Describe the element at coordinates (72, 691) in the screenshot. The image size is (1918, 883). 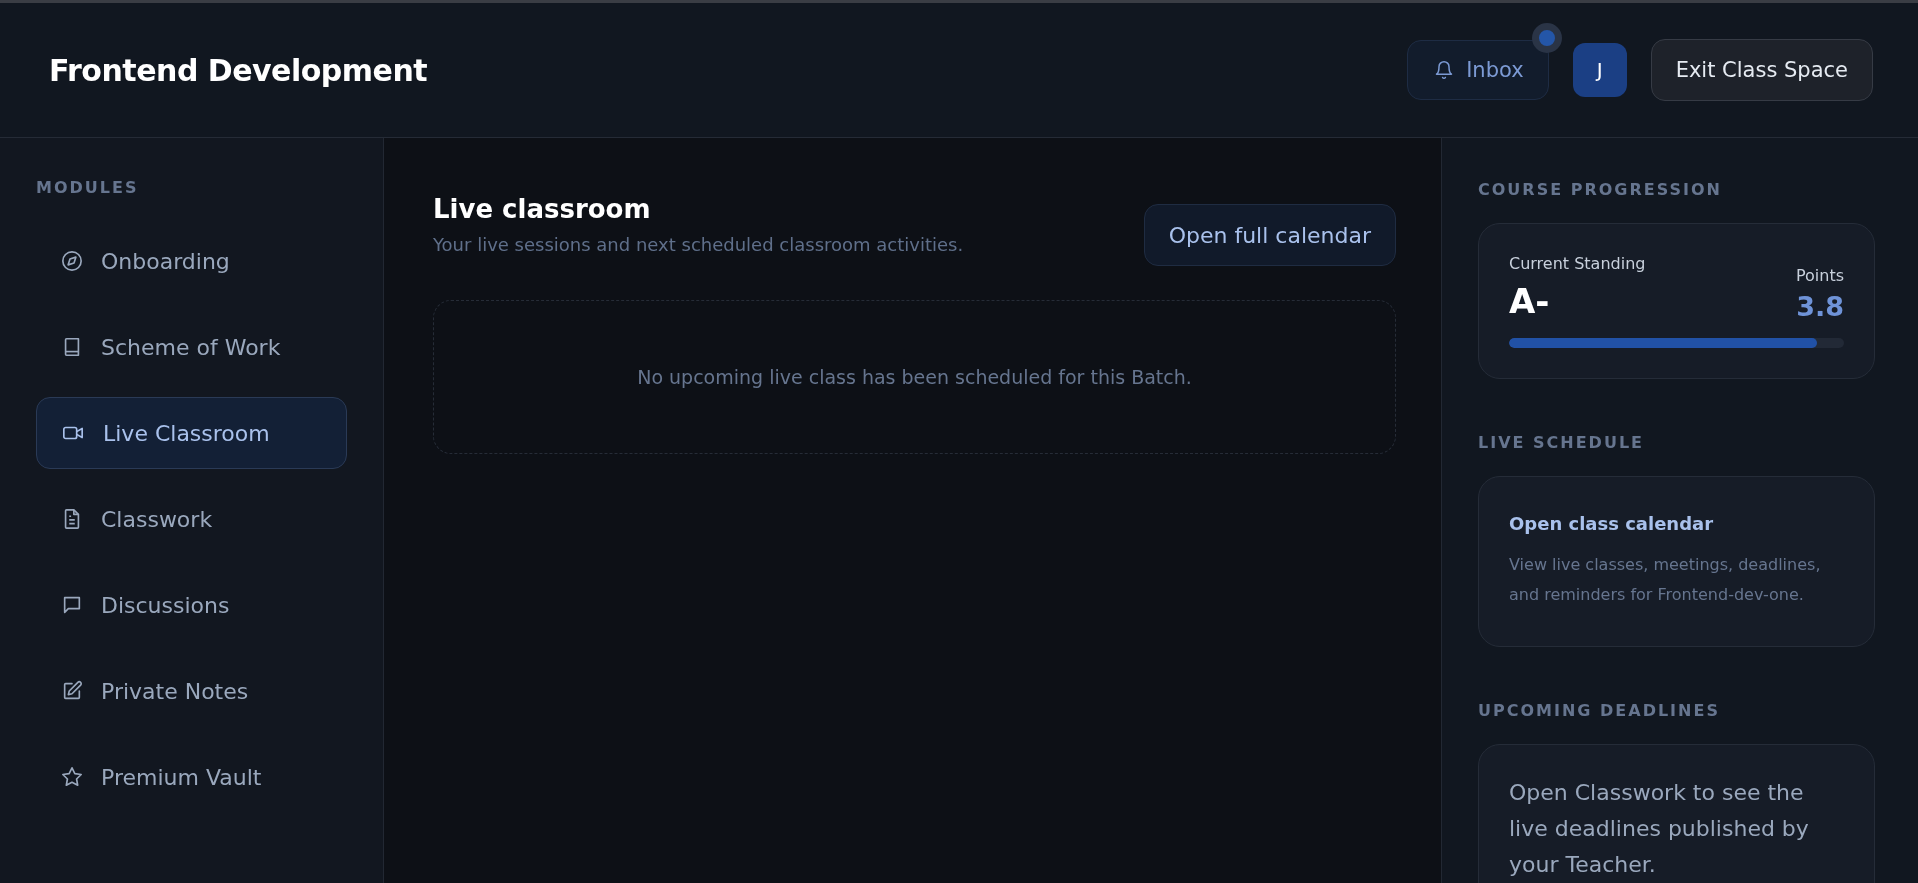
I see `edit-icon` at that location.